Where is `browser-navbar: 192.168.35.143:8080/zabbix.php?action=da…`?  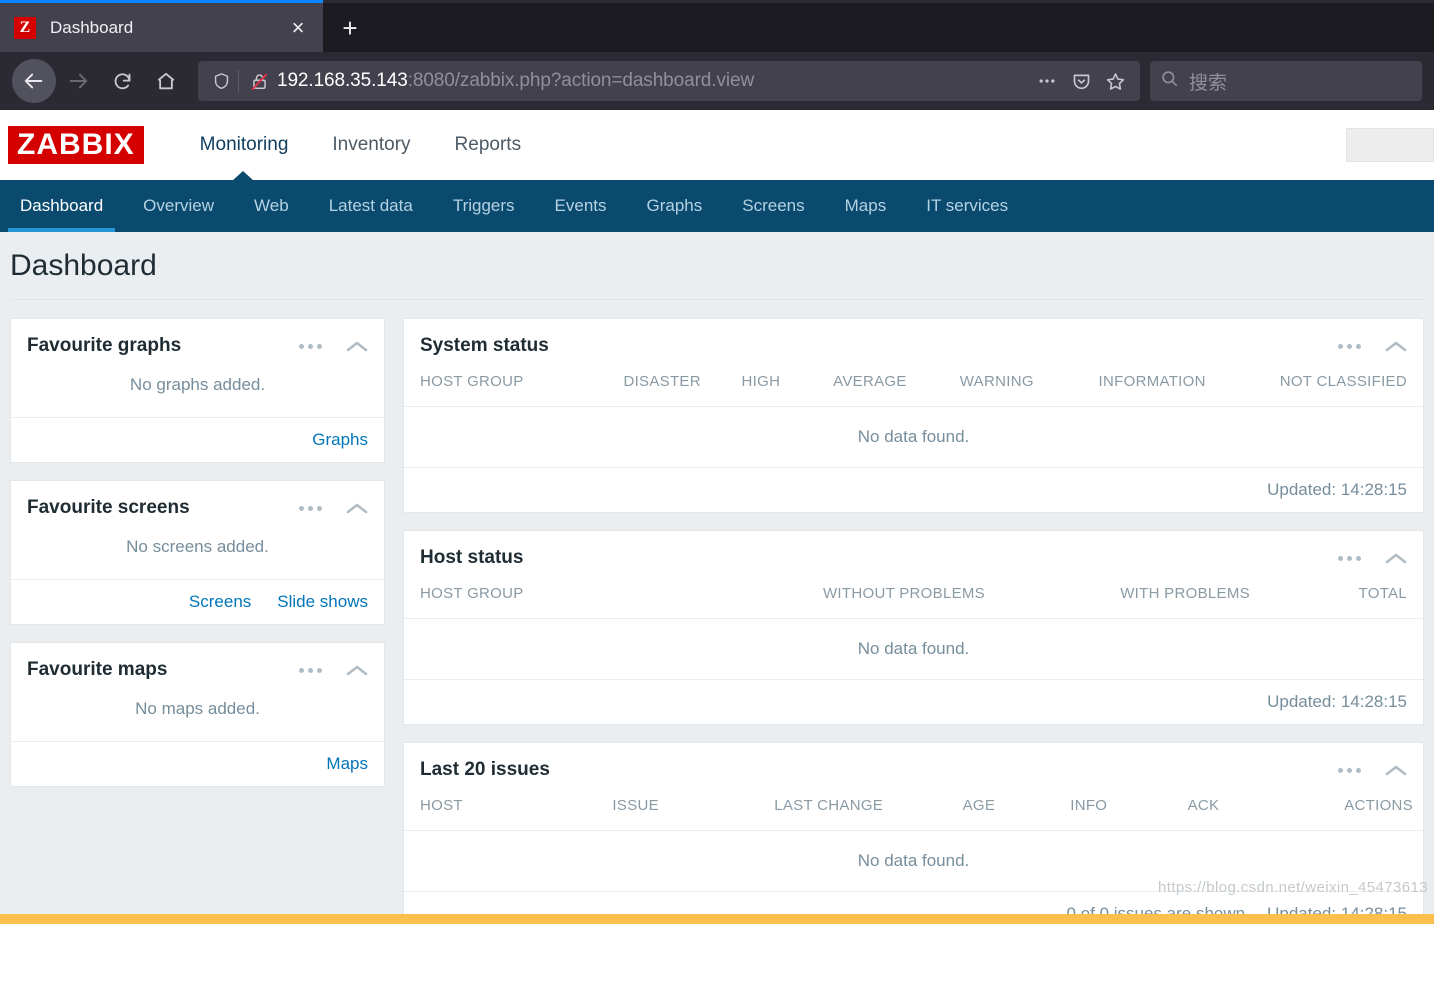
browser-navbar: 192.168.35.143:8080/zabbix.php?action=da… is located at coordinates (717, 81).